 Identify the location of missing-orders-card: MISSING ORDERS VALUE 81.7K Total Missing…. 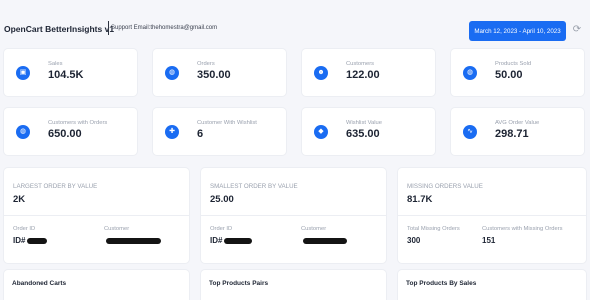
(492, 215).